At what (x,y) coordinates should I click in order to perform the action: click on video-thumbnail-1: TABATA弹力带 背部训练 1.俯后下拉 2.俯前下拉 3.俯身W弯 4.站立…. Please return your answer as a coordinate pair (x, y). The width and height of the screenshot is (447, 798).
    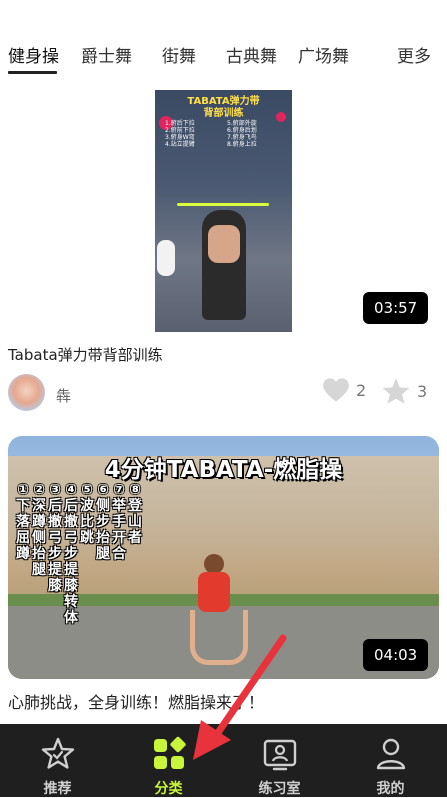
    Looking at the image, I should click on (223, 211).